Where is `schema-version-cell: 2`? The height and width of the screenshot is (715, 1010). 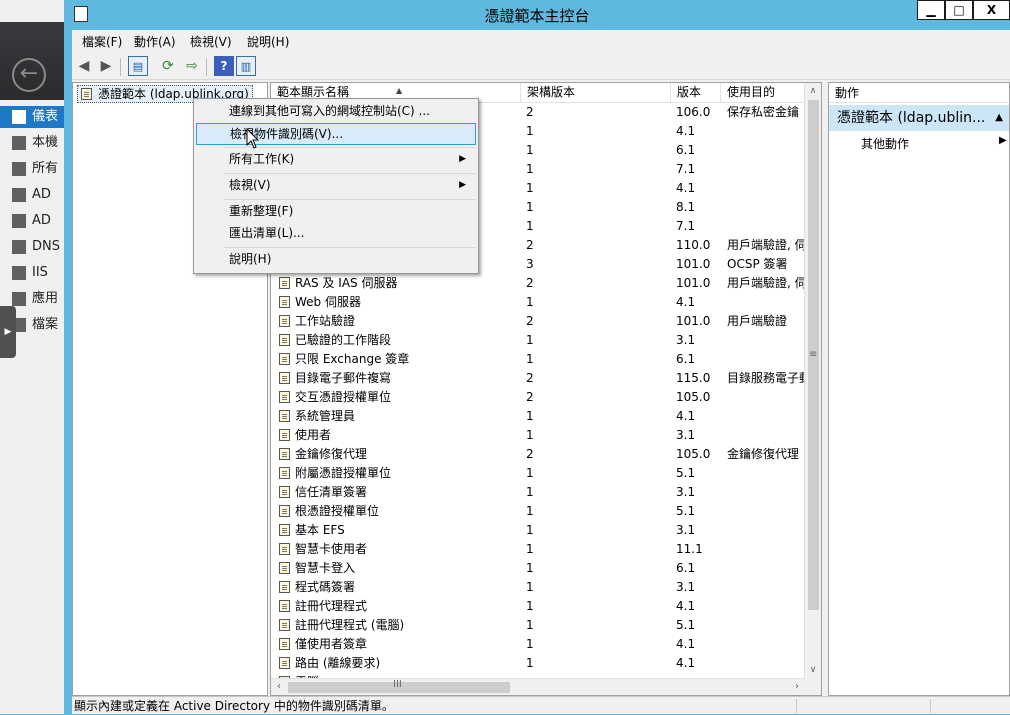
schema-version-cell: 2 is located at coordinates (530, 112).